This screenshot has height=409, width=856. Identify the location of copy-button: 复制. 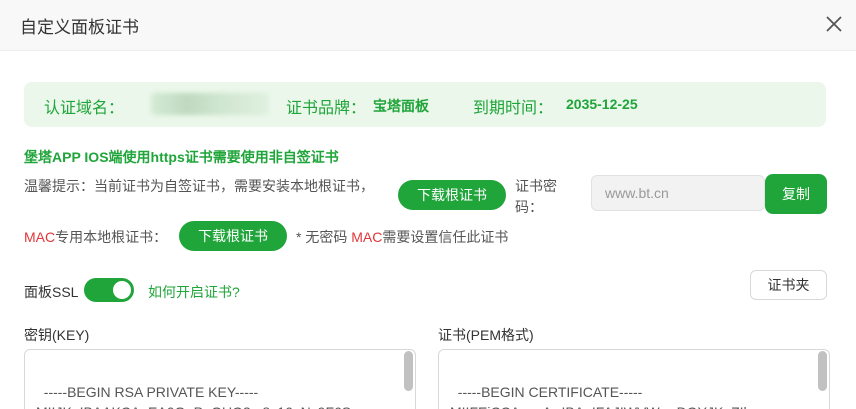
(796, 194).